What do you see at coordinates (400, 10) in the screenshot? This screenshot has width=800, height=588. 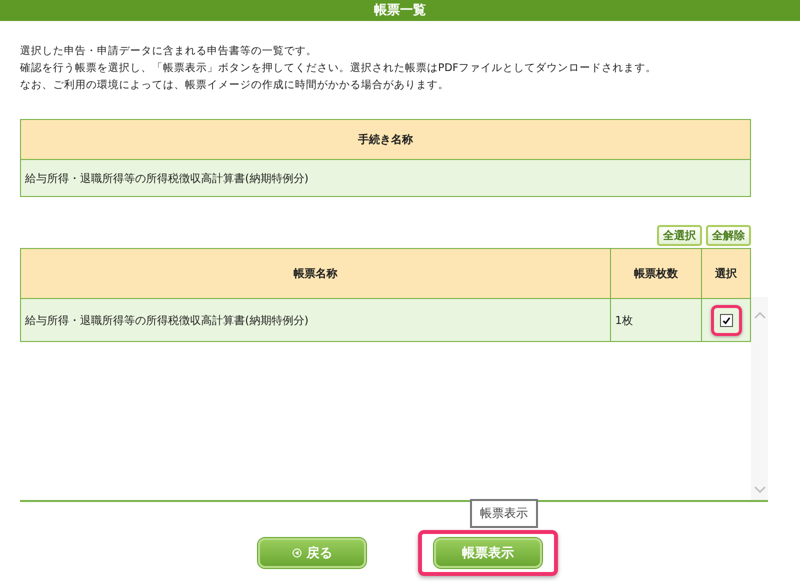 I see `page-title: 帳票一覧` at bounding box center [400, 10].